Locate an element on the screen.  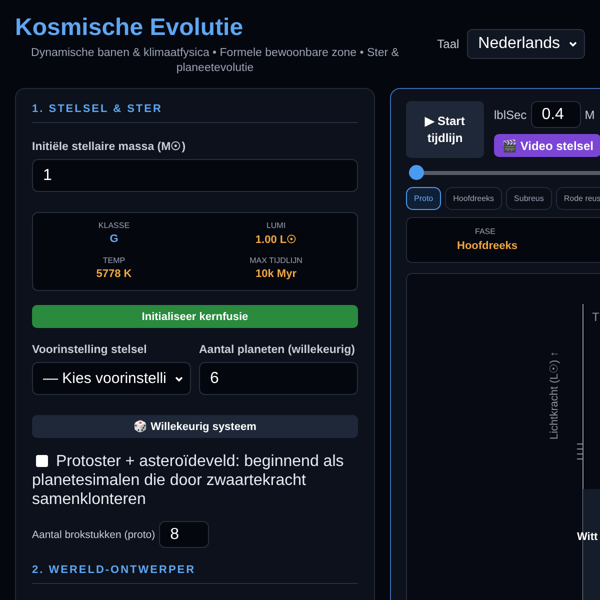
field-label: Voorinstelling stelsel is located at coordinates (90, 350).